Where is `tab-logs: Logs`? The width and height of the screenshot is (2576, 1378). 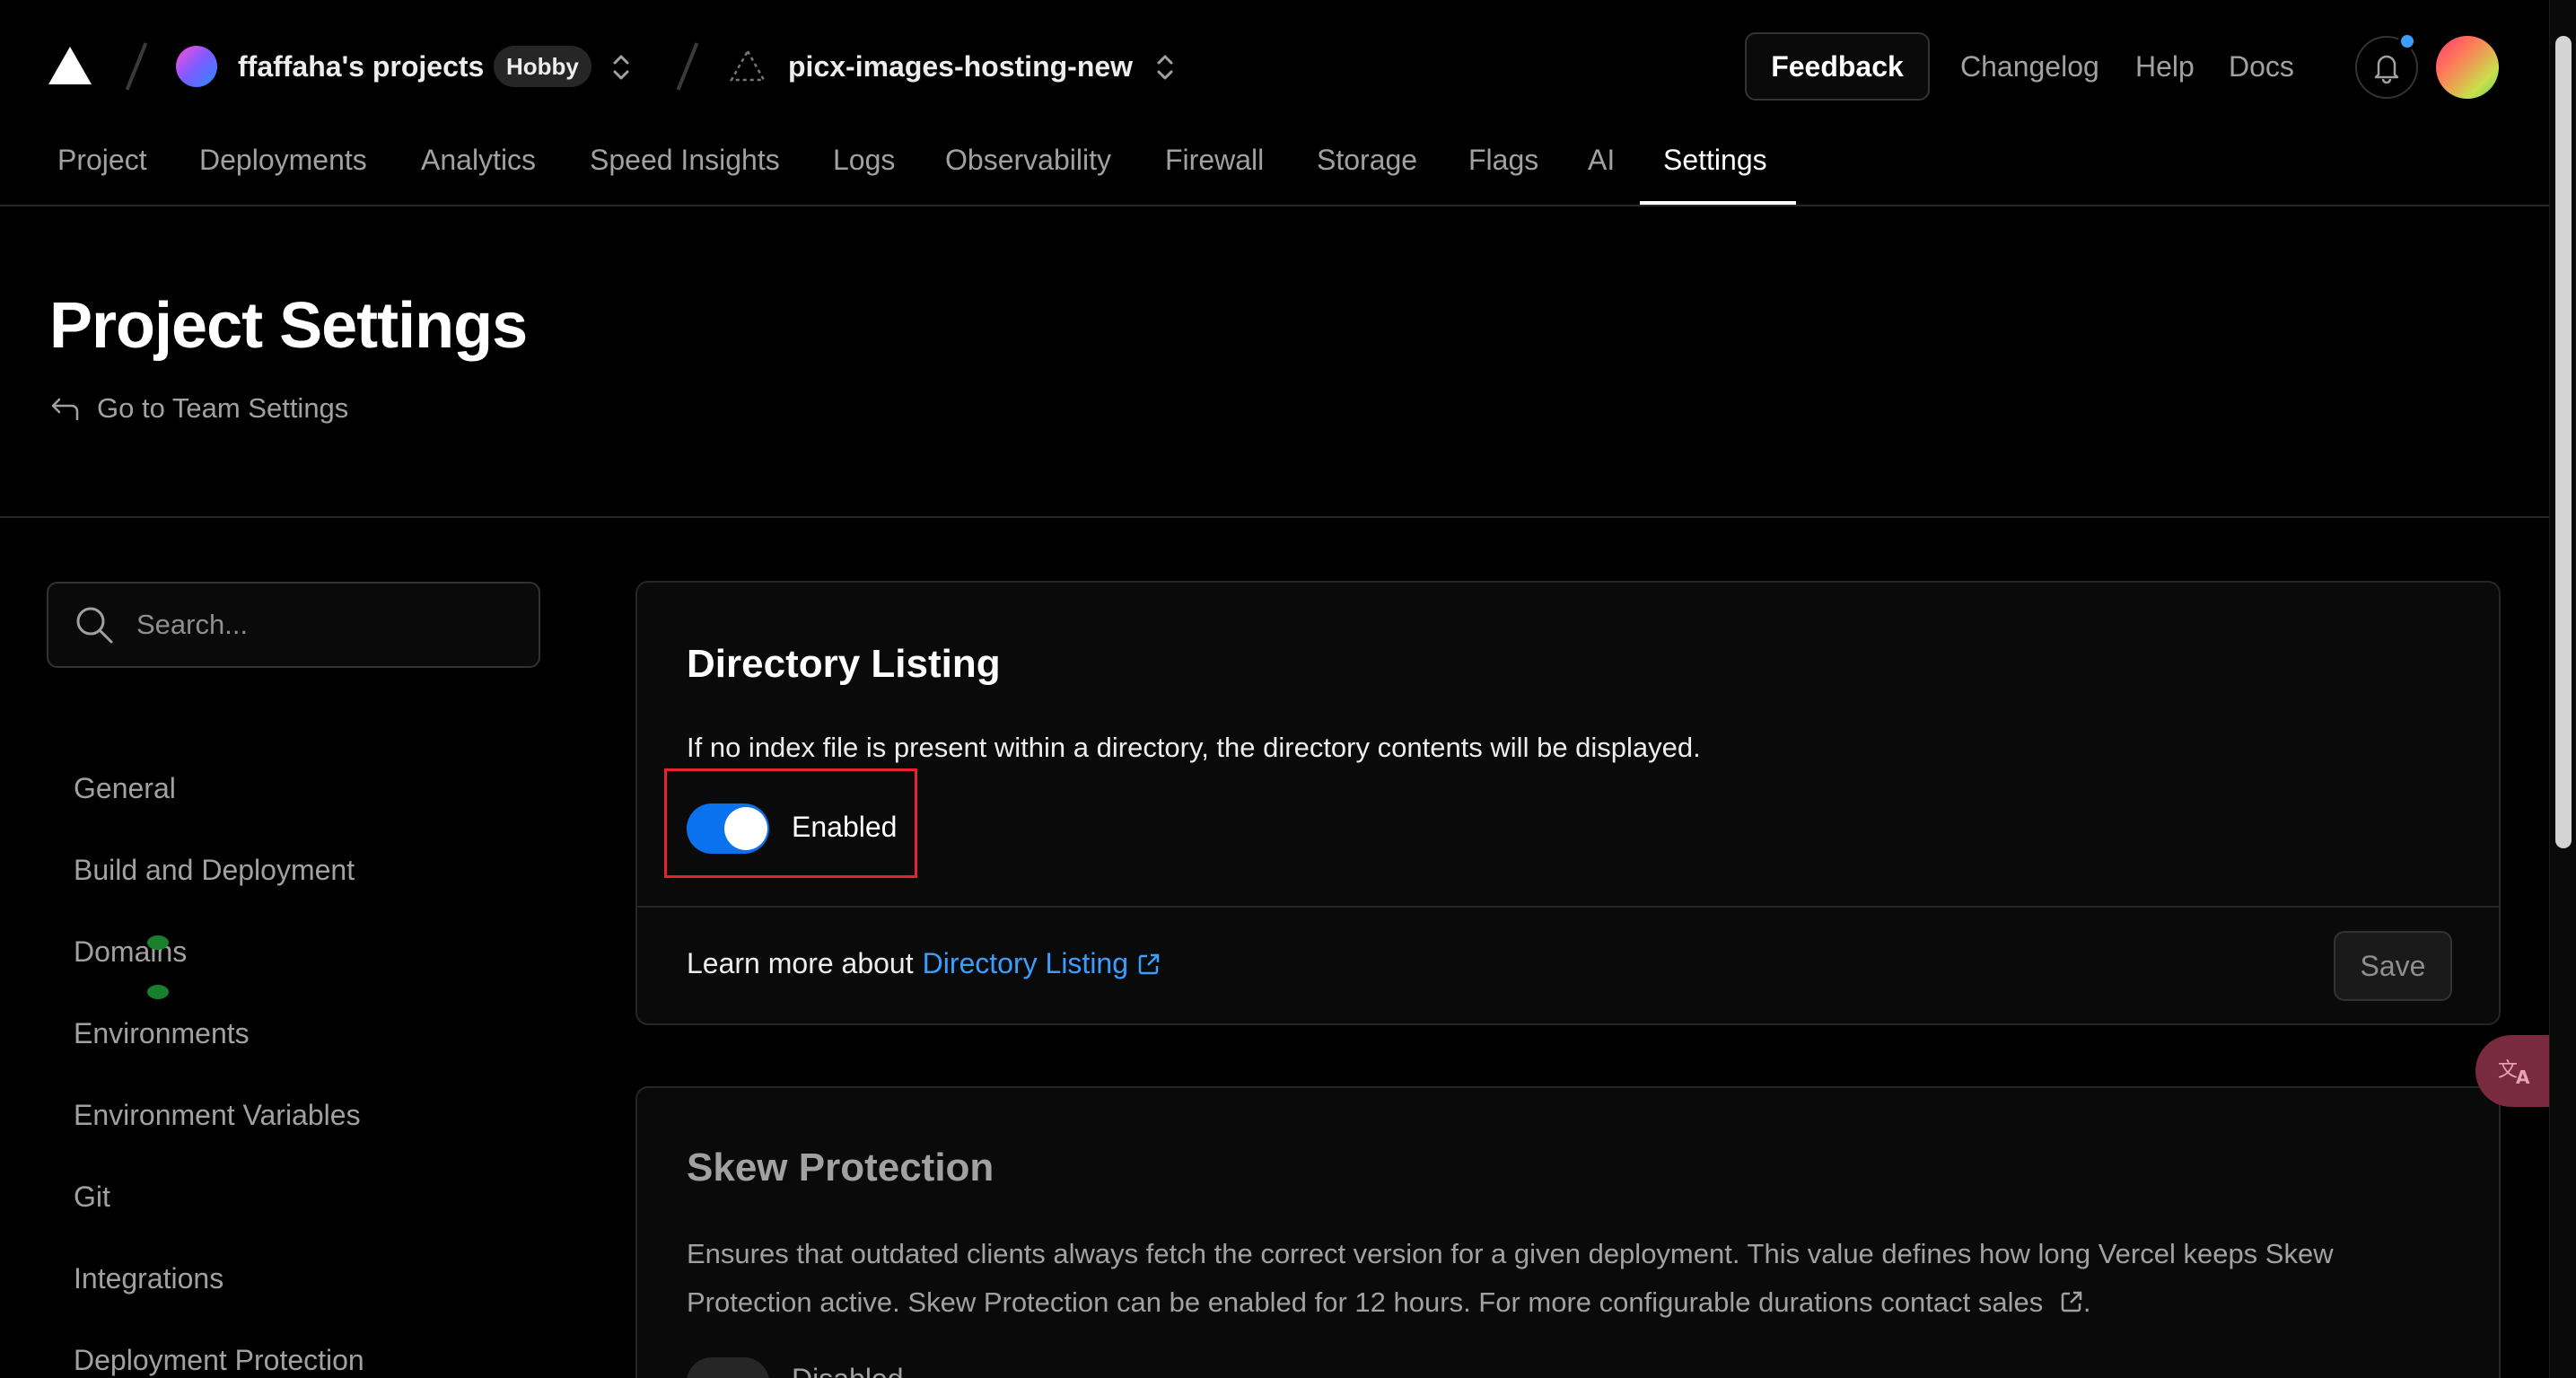
tab-logs: Logs is located at coordinates (864, 174).